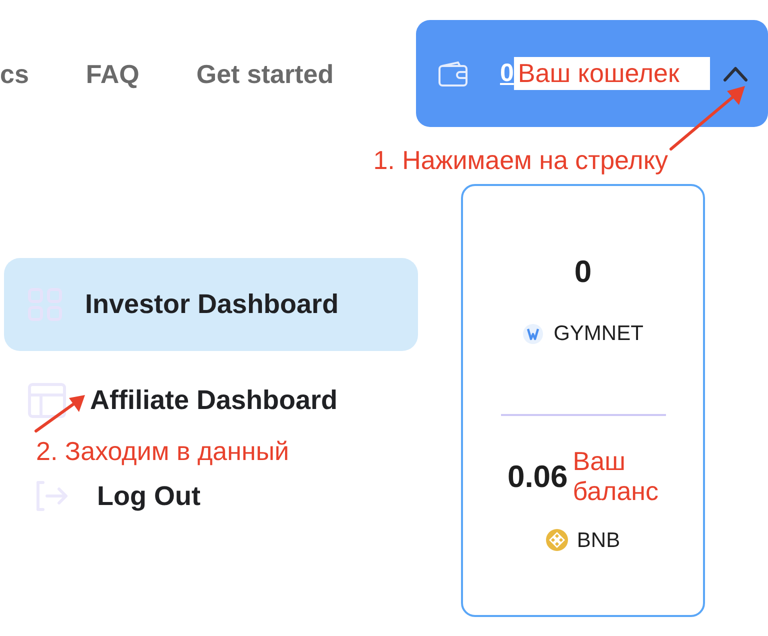 The image size is (768, 636). Describe the element at coordinates (14, 73) in the screenshot. I see `nav-link: cs` at that location.